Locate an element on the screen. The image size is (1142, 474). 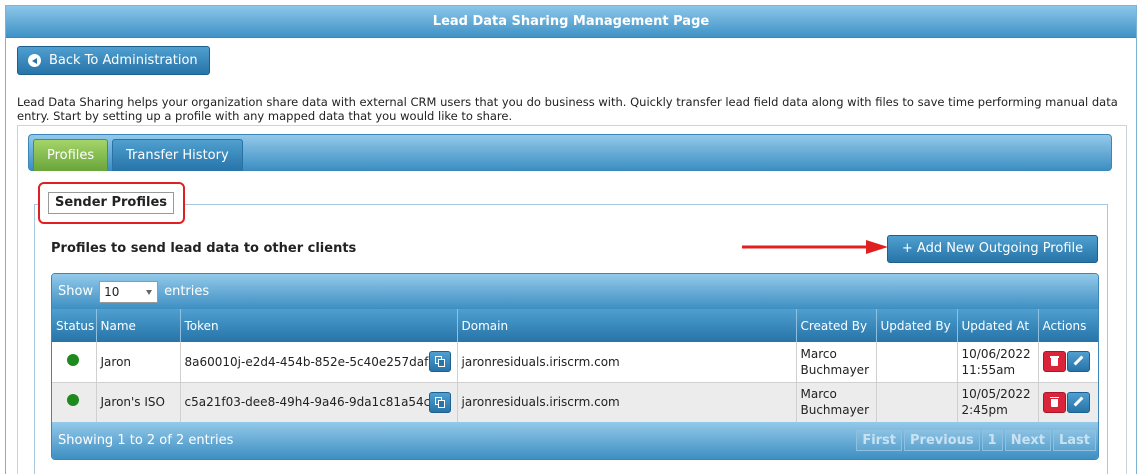
token-cell: 8a60010j-e2d4-454b-852e-5c40e257daf0 is located at coordinates (319, 362).